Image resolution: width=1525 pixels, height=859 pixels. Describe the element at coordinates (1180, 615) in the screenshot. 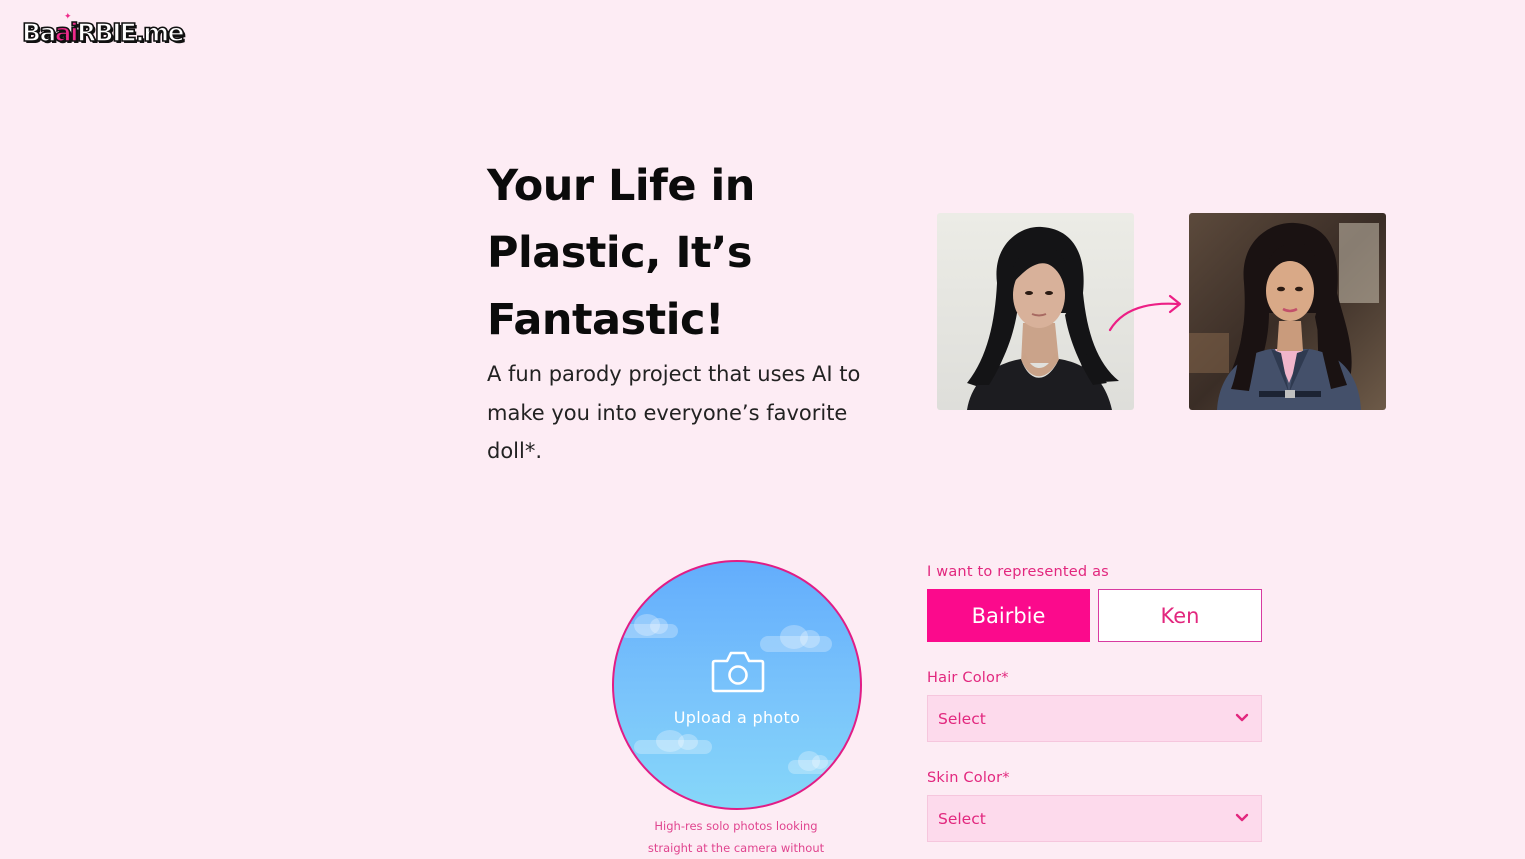

I see `ken-option-button: Ken` at that location.